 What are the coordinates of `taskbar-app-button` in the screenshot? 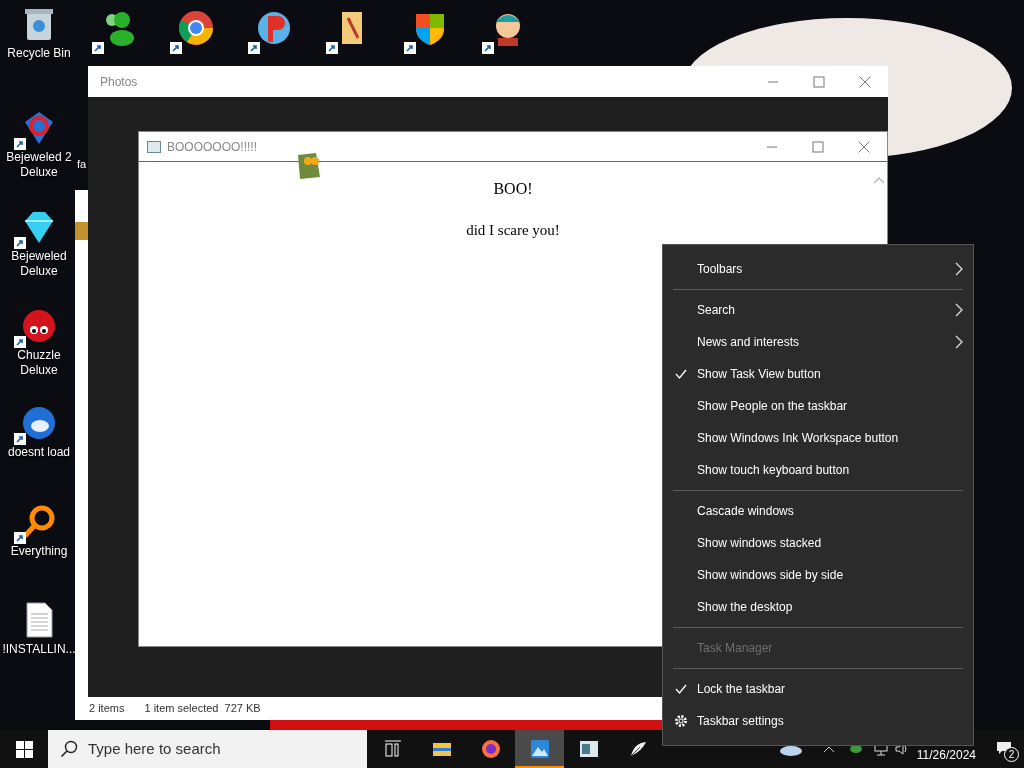 It's located at (539, 749).